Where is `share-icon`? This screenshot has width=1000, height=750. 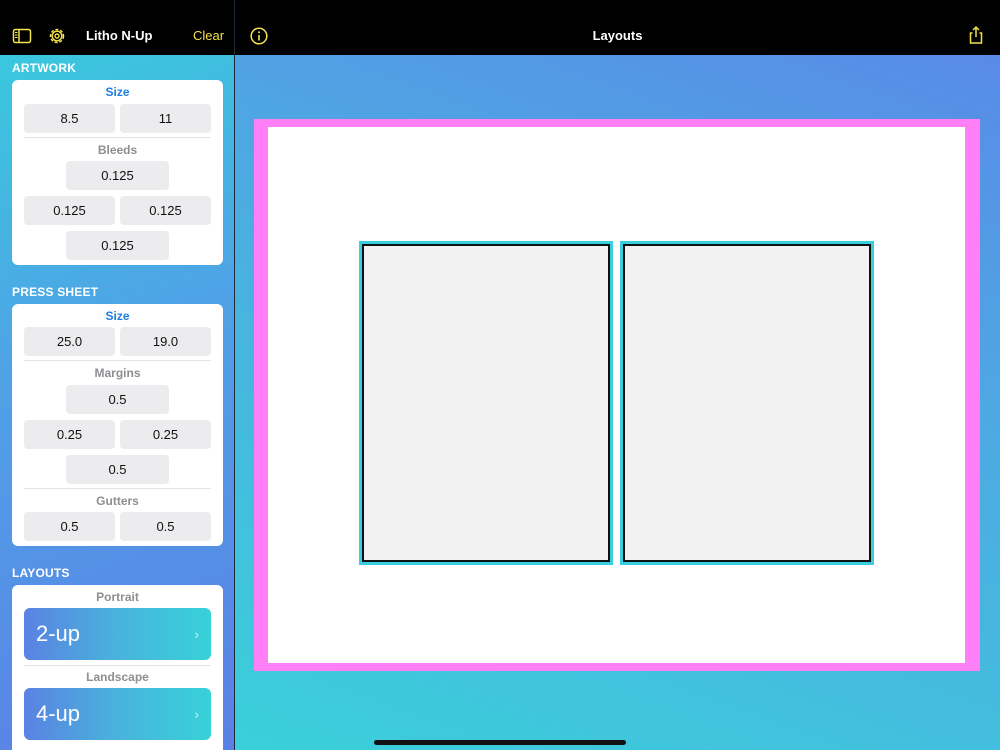 share-icon is located at coordinates (976, 35).